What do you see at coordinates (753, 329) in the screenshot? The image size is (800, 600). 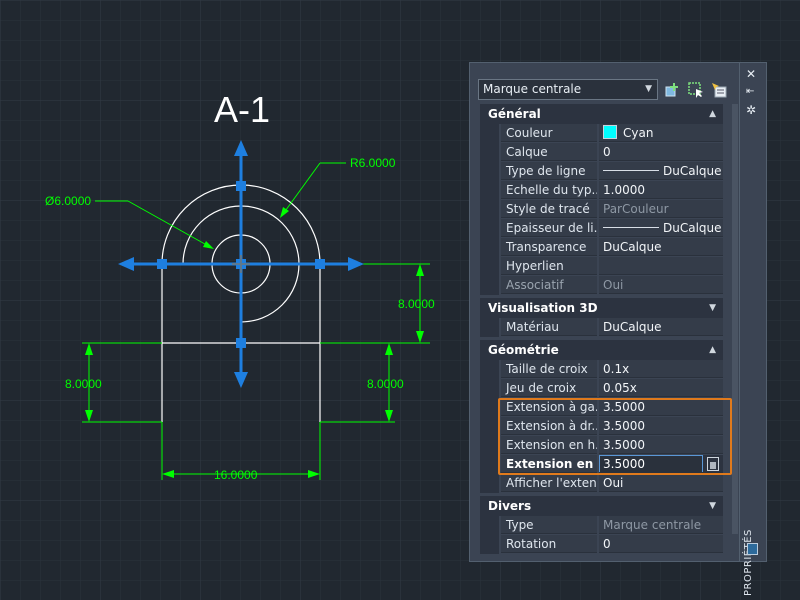 I see `palette-side-strip: ✕ ⇤ ✲ PROPRIÉTÉS` at bounding box center [753, 329].